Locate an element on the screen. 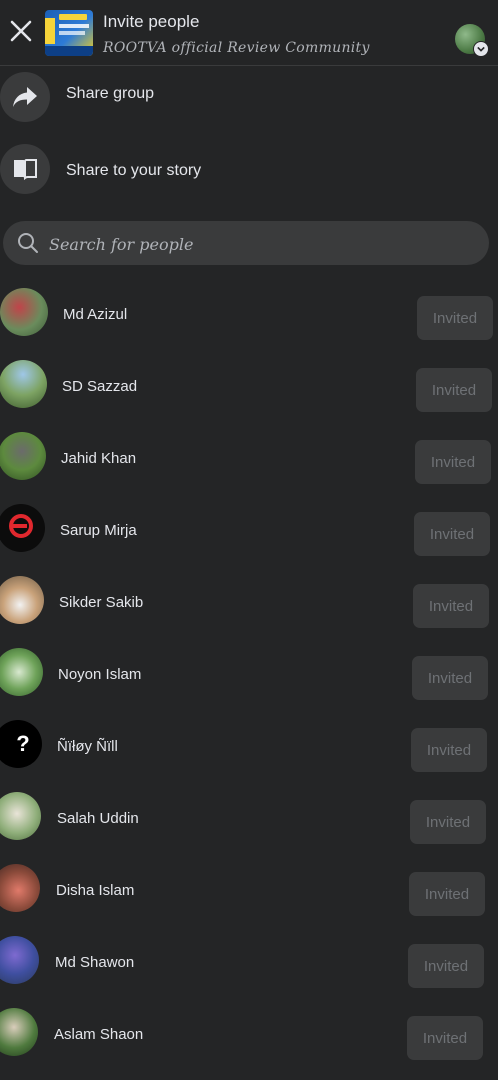 The image size is (498, 1080). page-title: Invite people is located at coordinates (151, 21).